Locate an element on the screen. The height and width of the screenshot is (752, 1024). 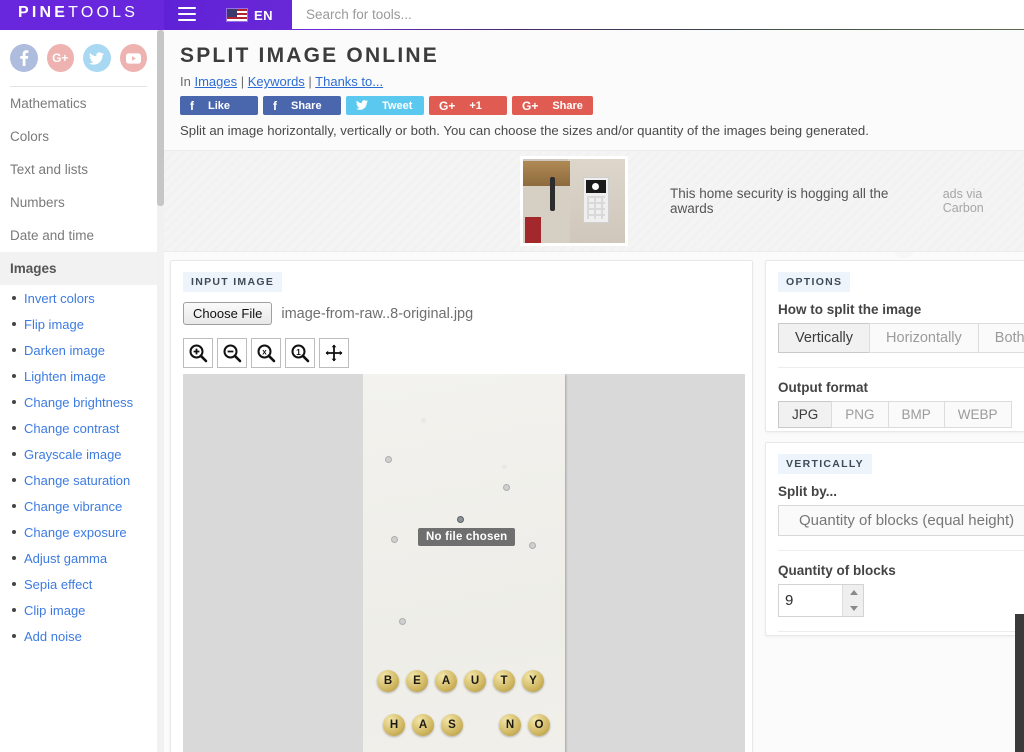
search-bar is located at coordinates (658, 14).